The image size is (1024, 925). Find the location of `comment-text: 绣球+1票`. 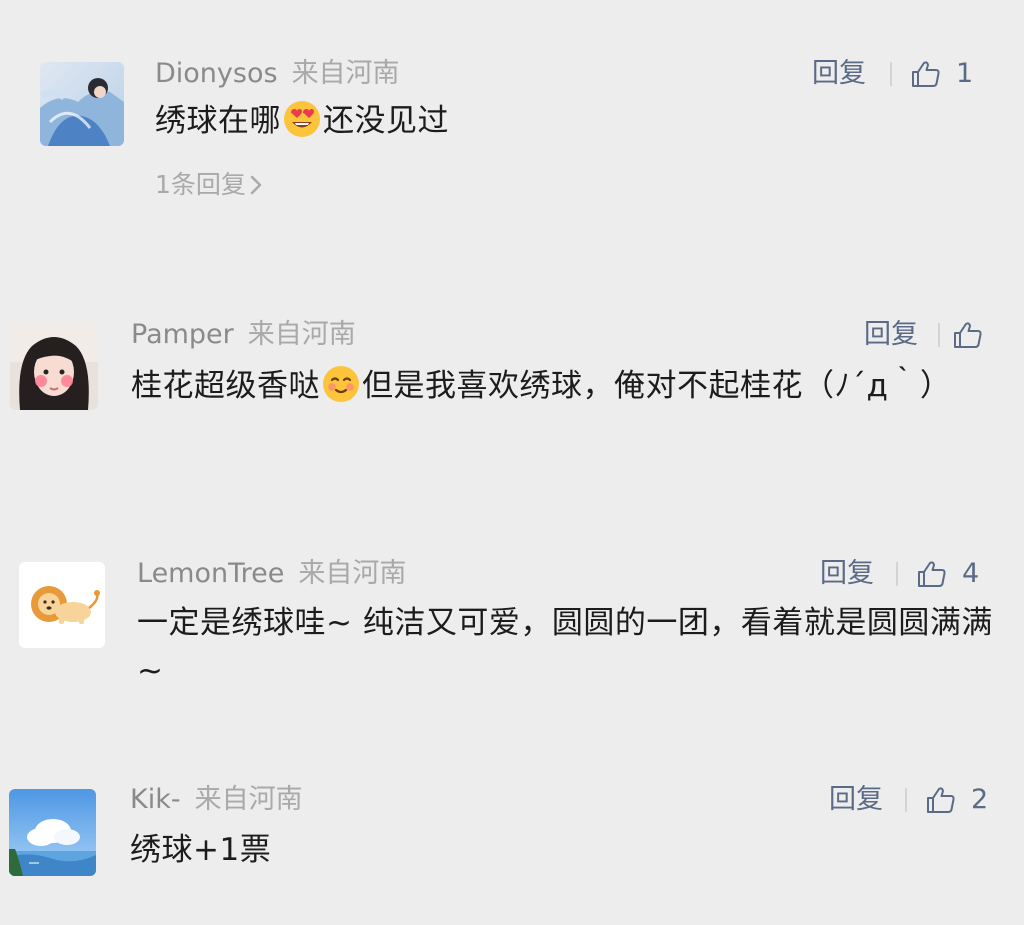

comment-text: 绣球+1票 is located at coordinates (201, 850).